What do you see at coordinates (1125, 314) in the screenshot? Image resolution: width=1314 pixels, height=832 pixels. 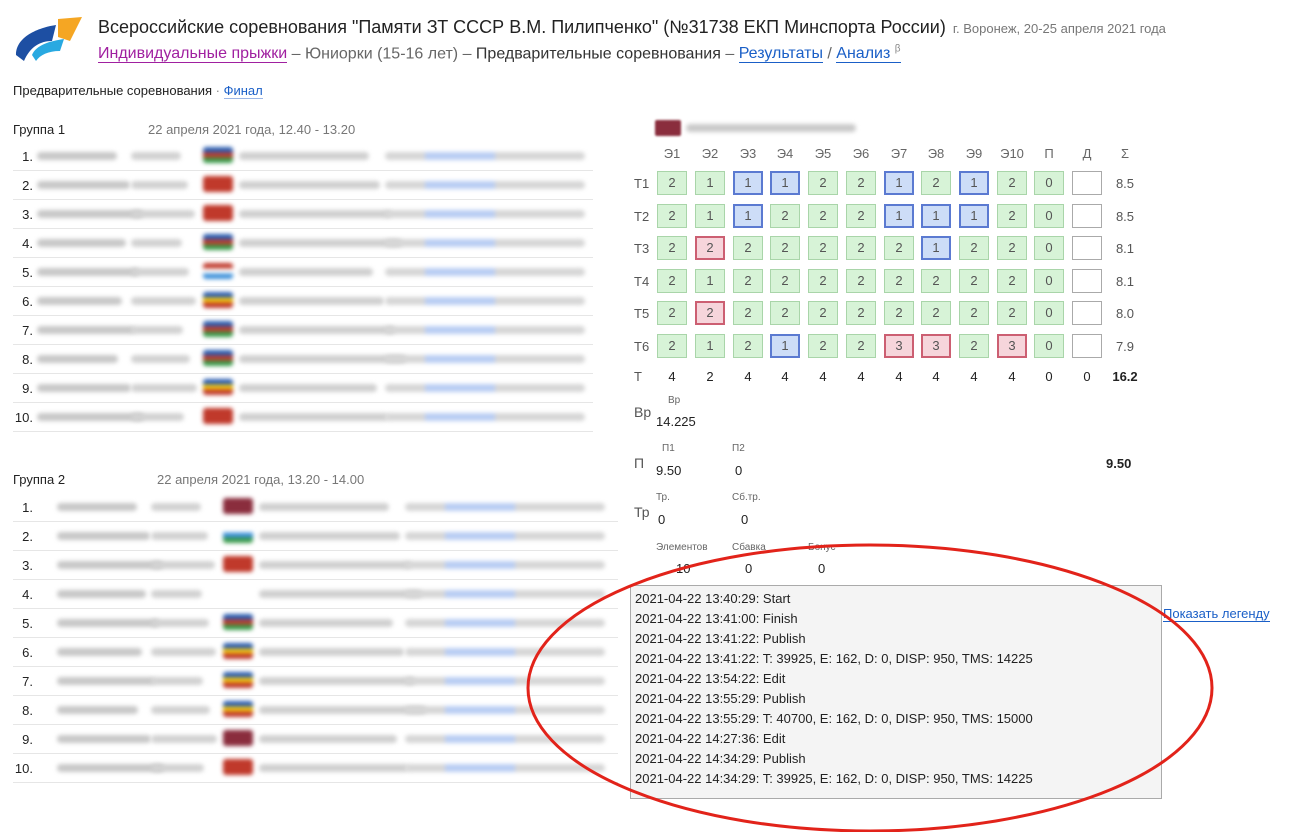 I see `trial-sum: 8.0` at bounding box center [1125, 314].